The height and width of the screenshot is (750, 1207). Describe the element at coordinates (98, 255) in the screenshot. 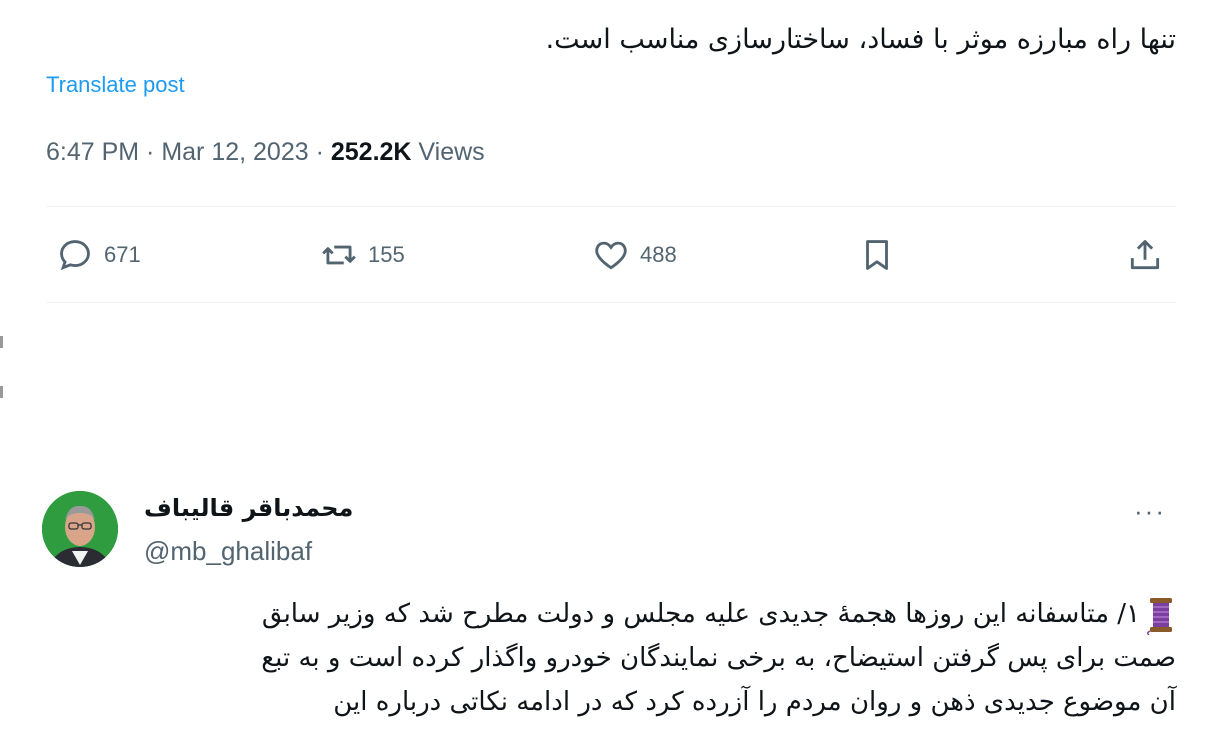

I see `reply-button: 671` at that location.